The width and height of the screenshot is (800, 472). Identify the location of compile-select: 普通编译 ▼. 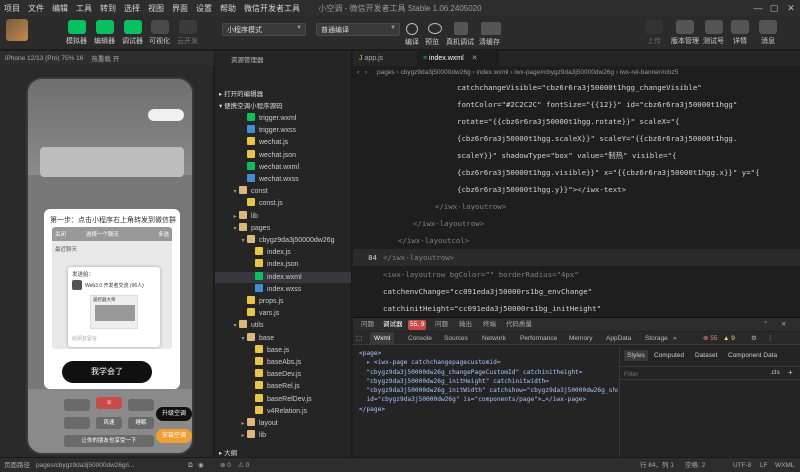
(358, 29).